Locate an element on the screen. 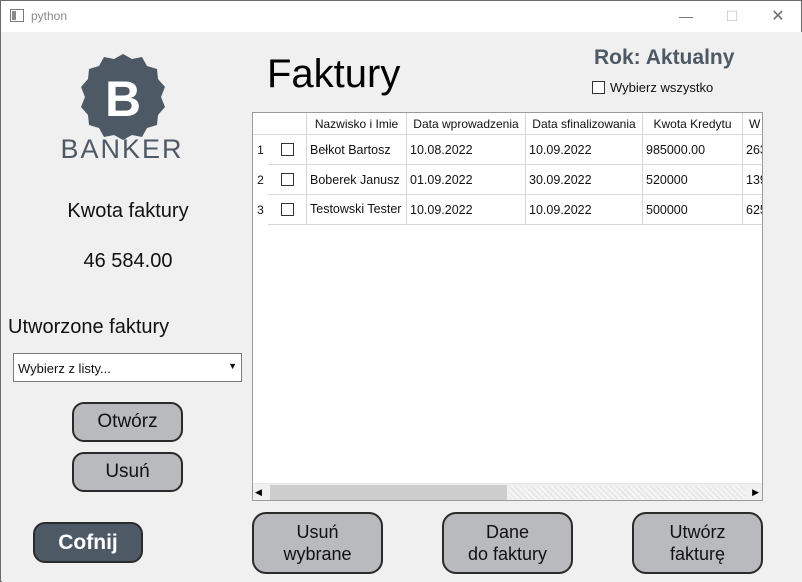 The height and width of the screenshot is (582, 802). invoice-data-line2: do faktury is located at coordinates (507, 554).